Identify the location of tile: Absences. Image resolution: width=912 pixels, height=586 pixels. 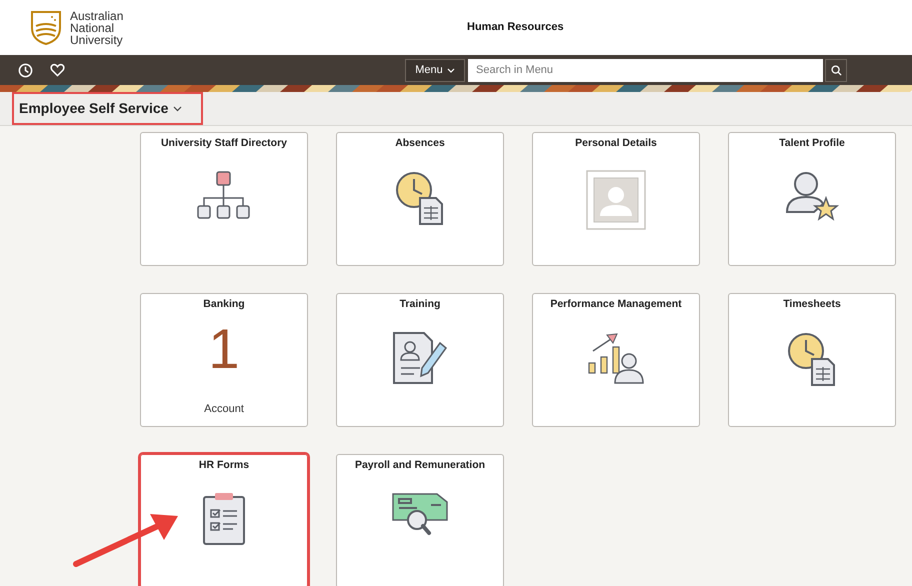
(420, 199).